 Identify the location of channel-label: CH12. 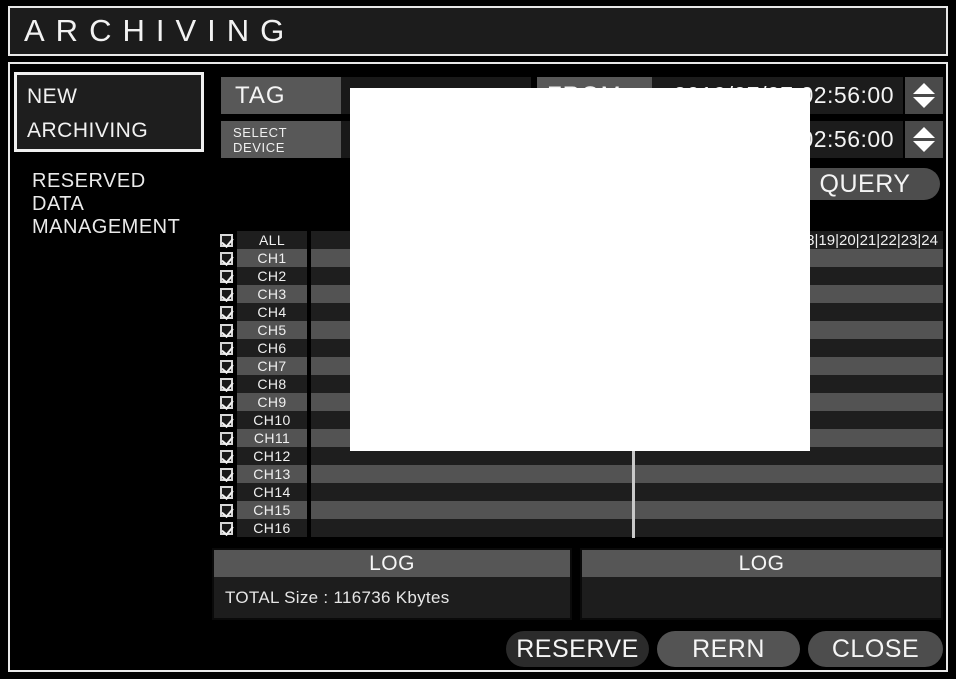
(272, 456).